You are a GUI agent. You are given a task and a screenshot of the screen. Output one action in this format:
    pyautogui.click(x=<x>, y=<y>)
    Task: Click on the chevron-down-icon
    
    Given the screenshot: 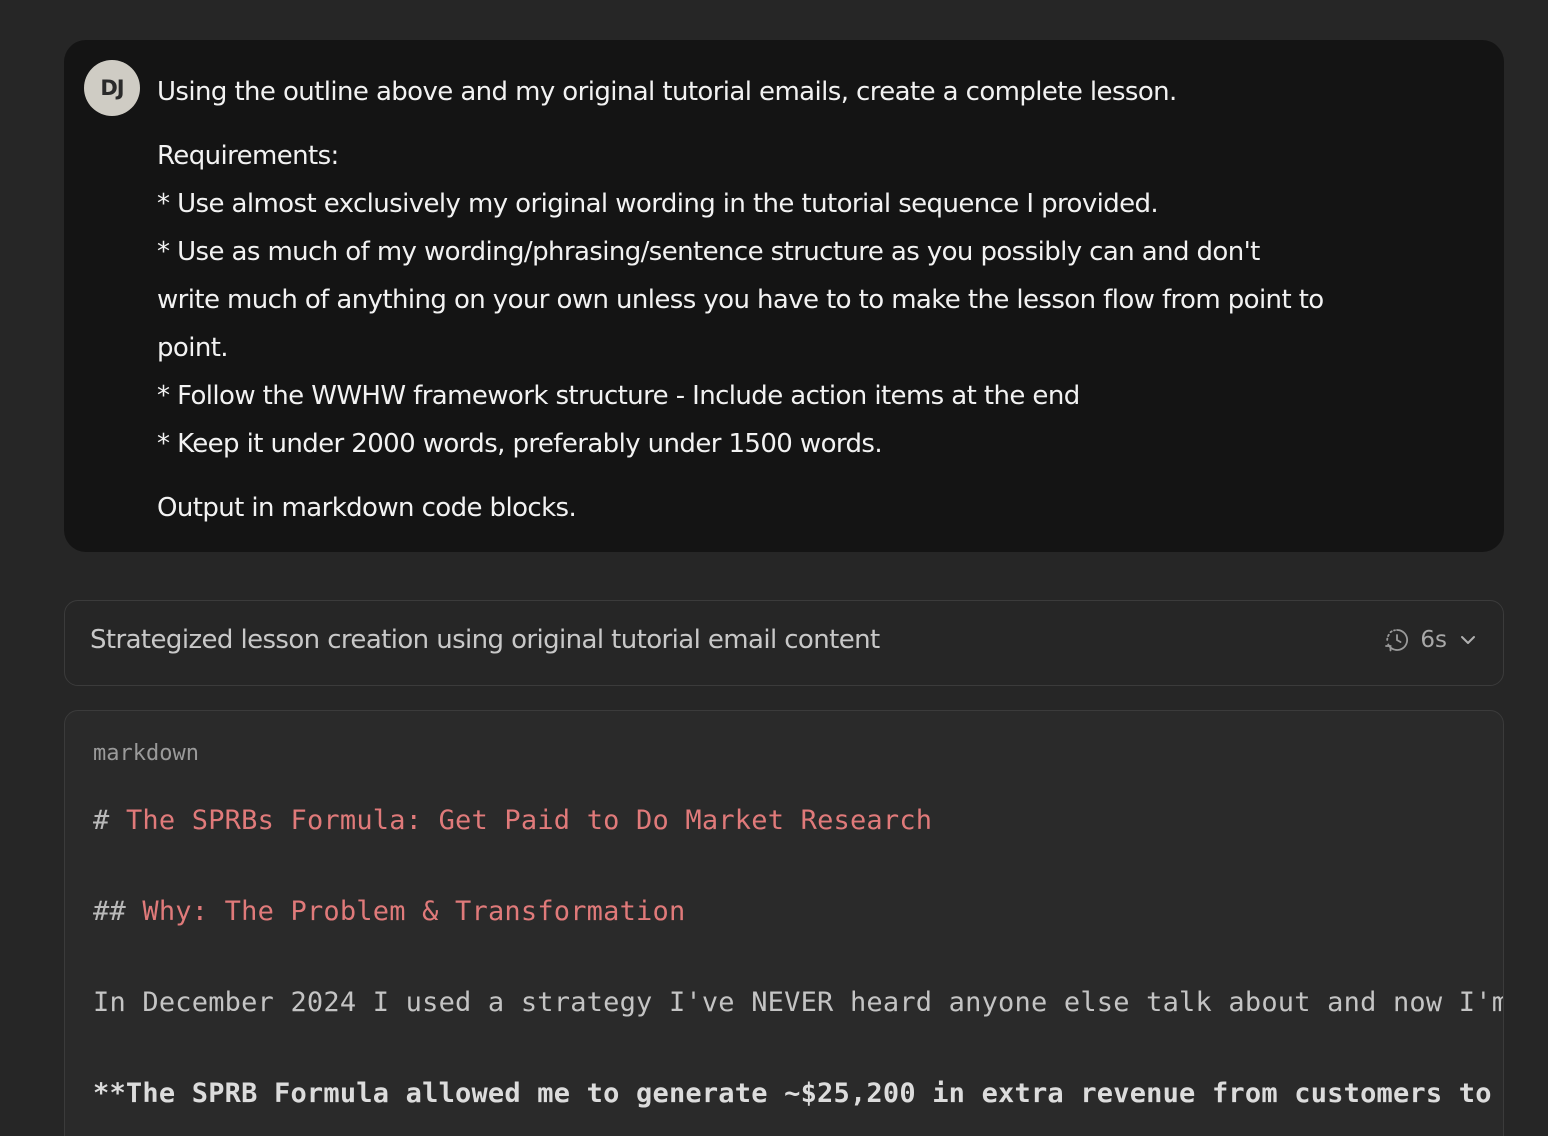 What is the action you would take?
    pyautogui.click(x=1468, y=640)
    